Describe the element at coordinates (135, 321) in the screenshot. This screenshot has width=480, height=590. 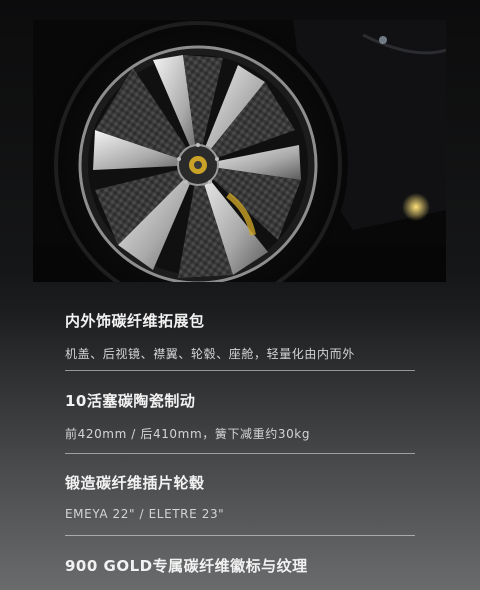
I see `feature-title: 内外饰碳纤维拓展包` at that location.